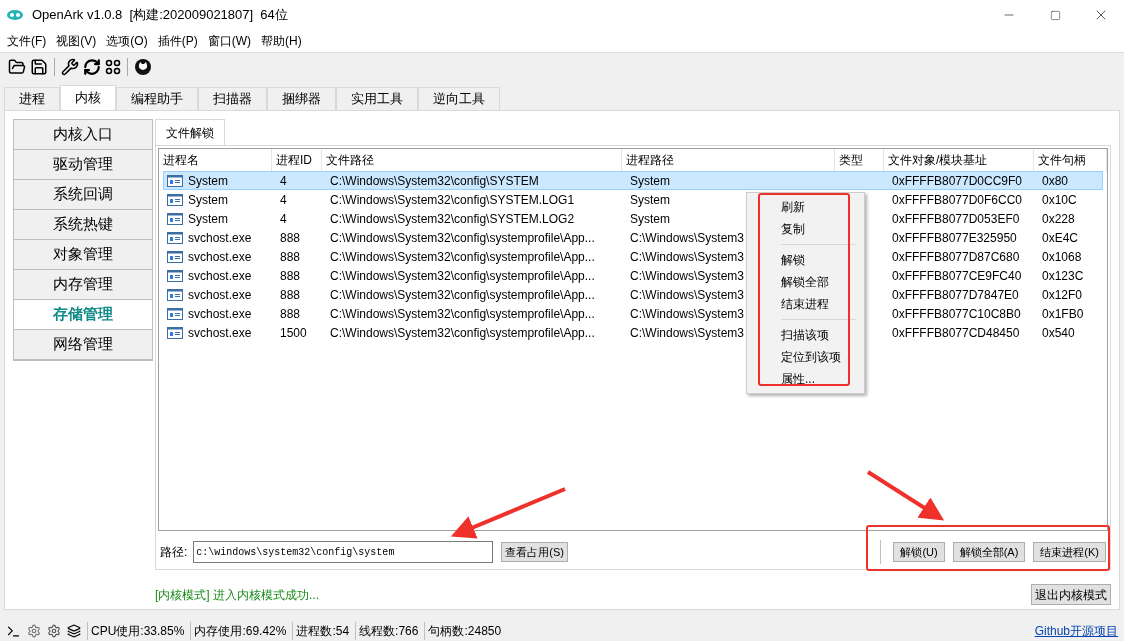  Describe the element at coordinates (1062, 256) in the screenshot. I see `table-cell: 0x1068` at that location.